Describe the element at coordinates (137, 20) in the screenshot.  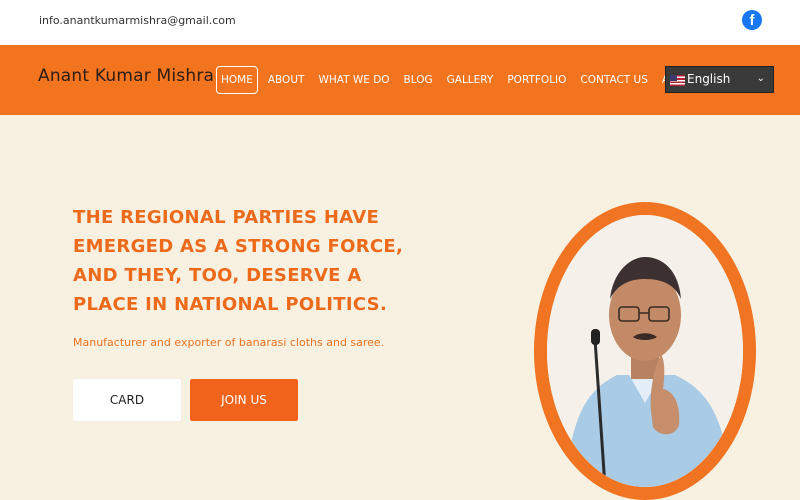
I see `contact-email: info.anantkumarmishra@gmail.com` at that location.